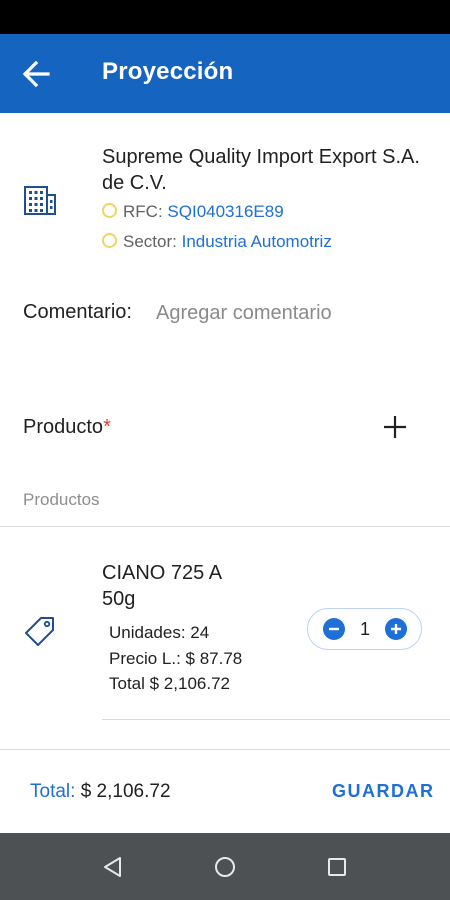 Image resolution: width=450 pixels, height=900 pixels. What do you see at coordinates (150, 241) in the screenshot?
I see `sector-label: Sector:` at bounding box center [150, 241].